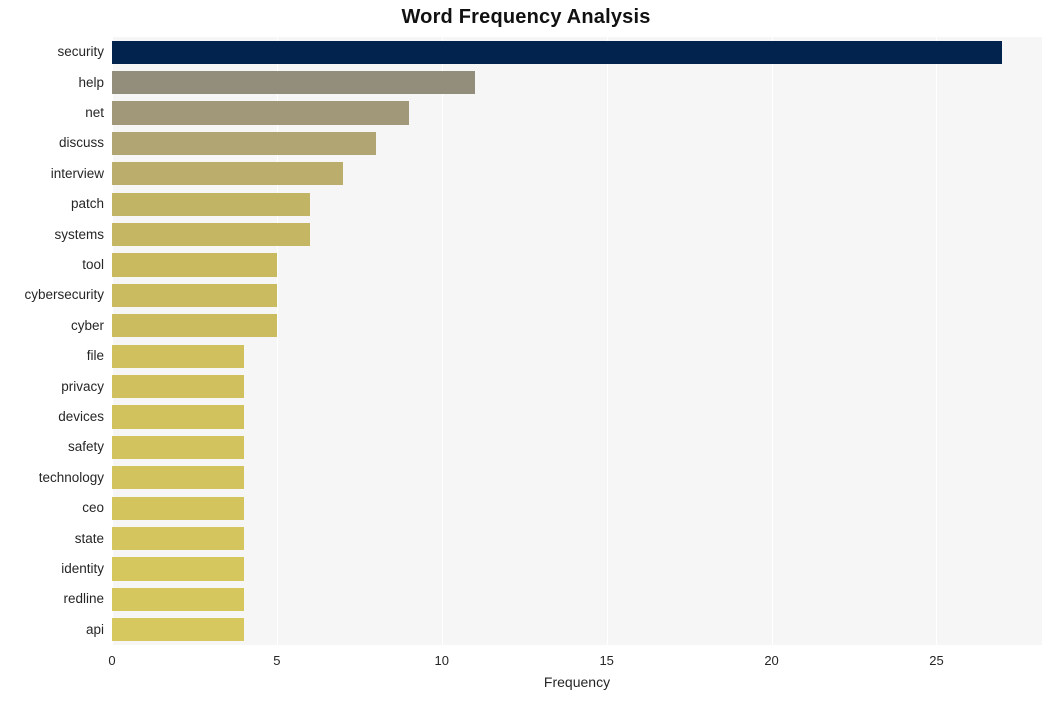 The width and height of the screenshot is (1052, 701). I want to click on bar-ceo, so click(178, 508).